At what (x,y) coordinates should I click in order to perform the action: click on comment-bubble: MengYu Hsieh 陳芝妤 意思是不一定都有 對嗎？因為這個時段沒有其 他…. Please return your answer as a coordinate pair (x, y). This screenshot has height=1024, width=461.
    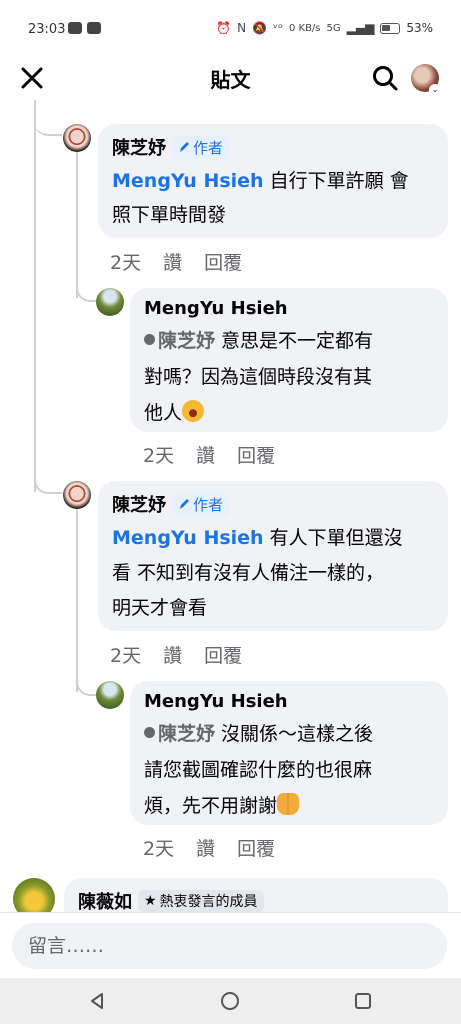
    Looking at the image, I should click on (289, 360).